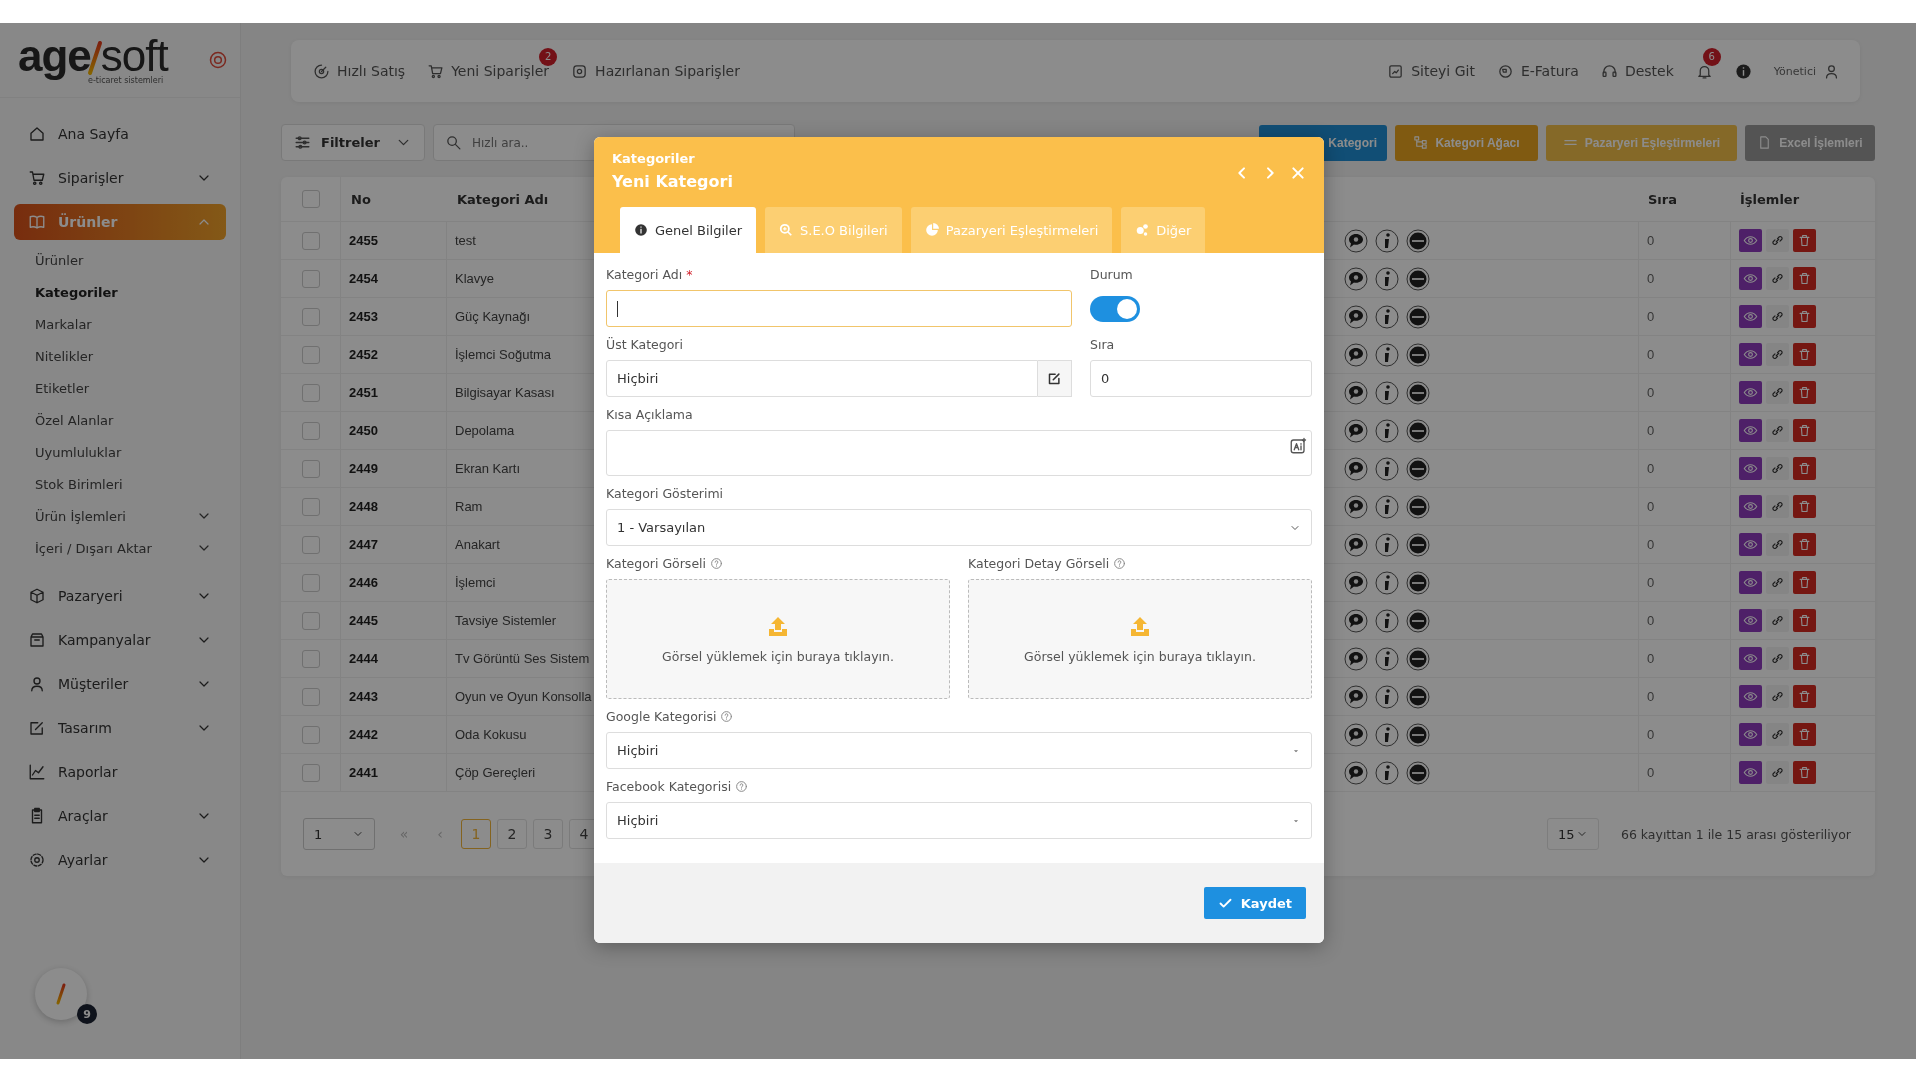 The image size is (1920, 1080). What do you see at coordinates (394, 773) in the screenshot?
I see `table-cell: 2441` at bounding box center [394, 773].